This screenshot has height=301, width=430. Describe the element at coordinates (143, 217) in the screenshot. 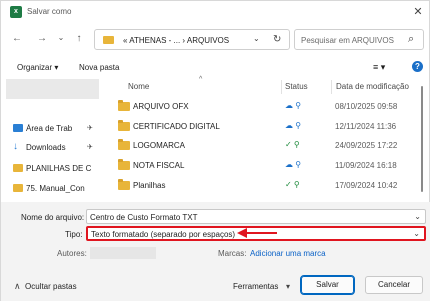

I see `filename-value: Centro de Custo Formato TXT` at that location.